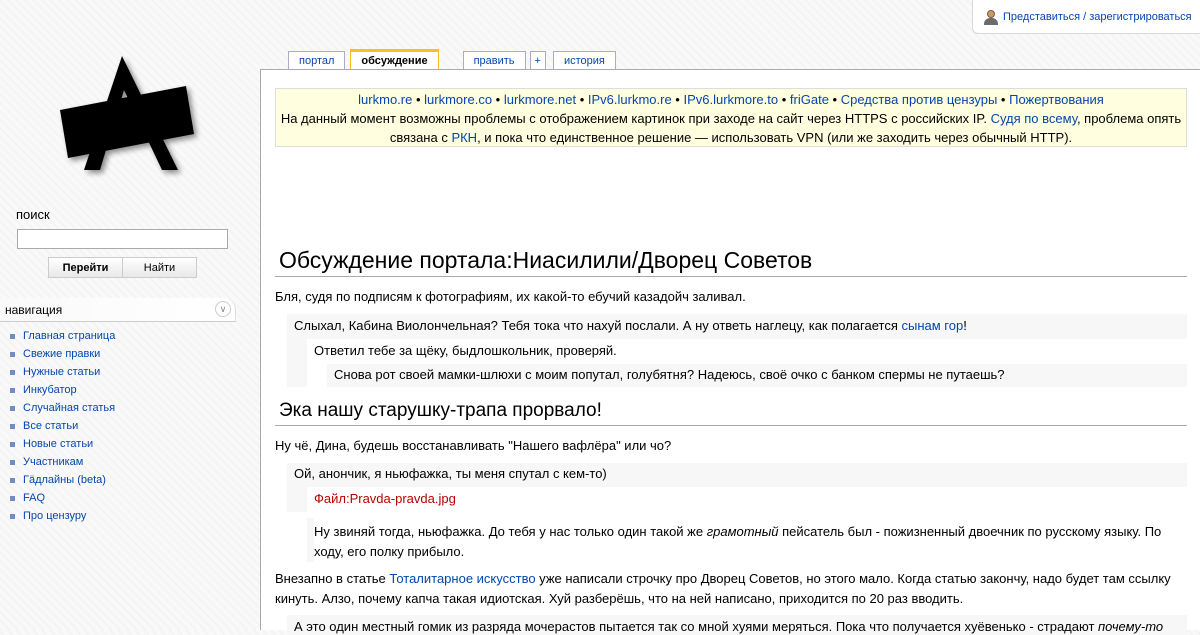 This screenshot has height=635, width=1200. What do you see at coordinates (69, 336) in the screenshot?
I see `nav-link: Главная страница` at bounding box center [69, 336].